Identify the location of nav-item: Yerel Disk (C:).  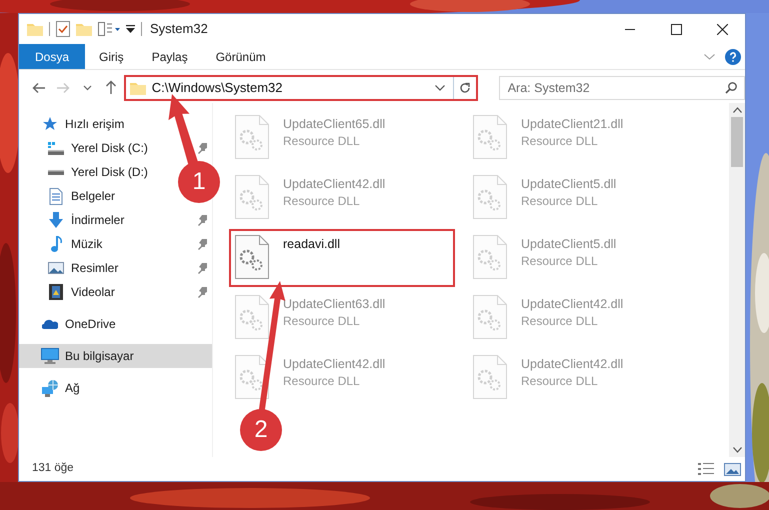
(86, 148).